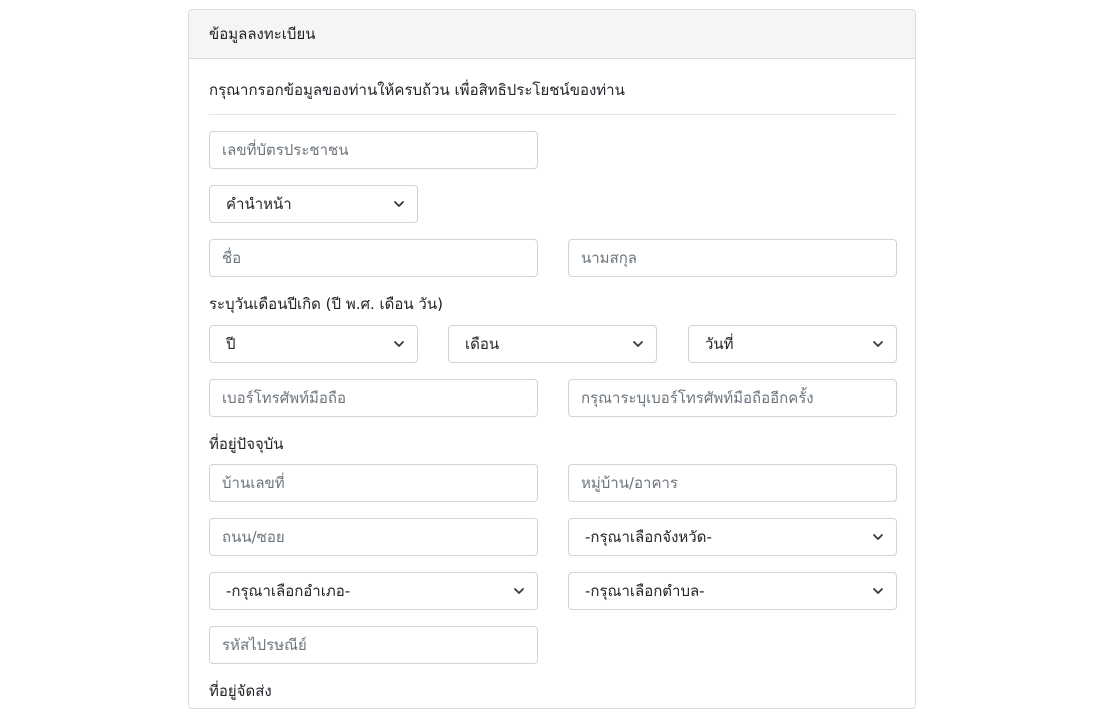 Image resolution: width=1115 pixels, height=709 pixels. What do you see at coordinates (253, 537) in the screenshot?
I see `road-placeholder: ถนน/ซอย` at bounding box center [253, 537].